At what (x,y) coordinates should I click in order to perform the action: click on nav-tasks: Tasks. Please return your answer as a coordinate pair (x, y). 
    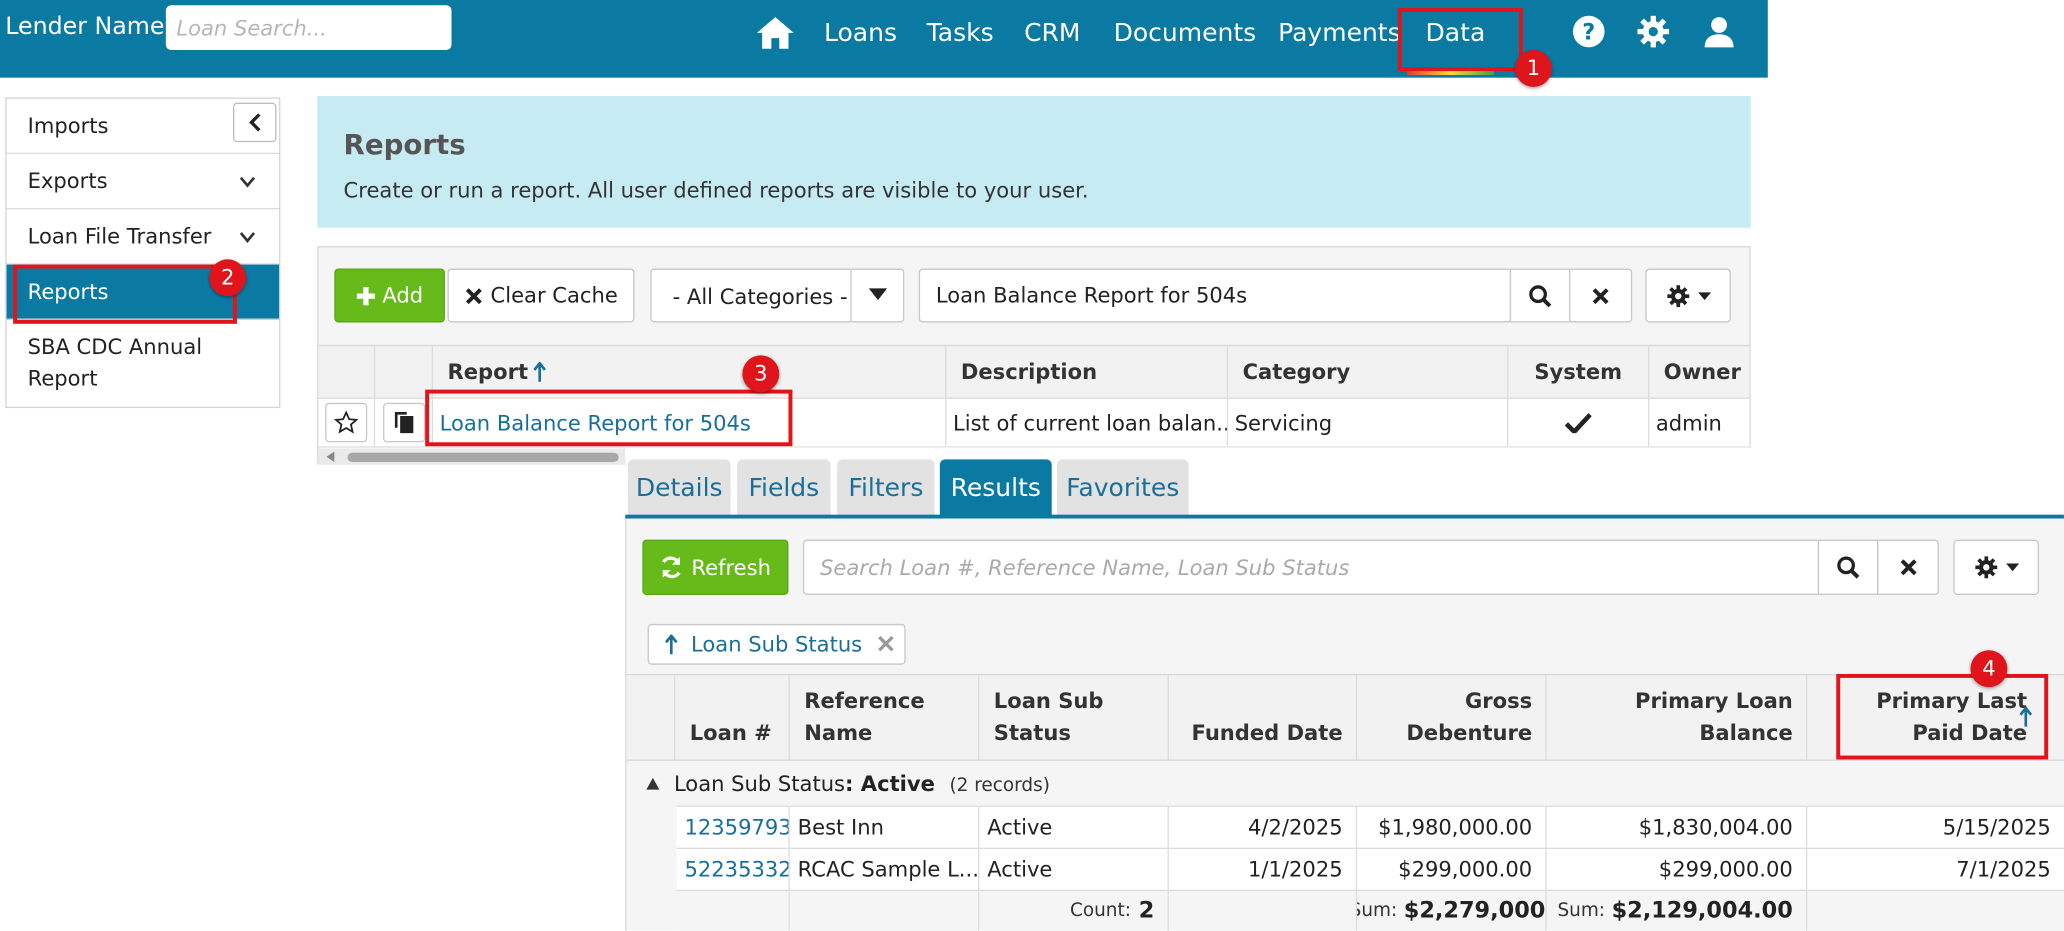
    Looking at the image, I should click on (960, 32).